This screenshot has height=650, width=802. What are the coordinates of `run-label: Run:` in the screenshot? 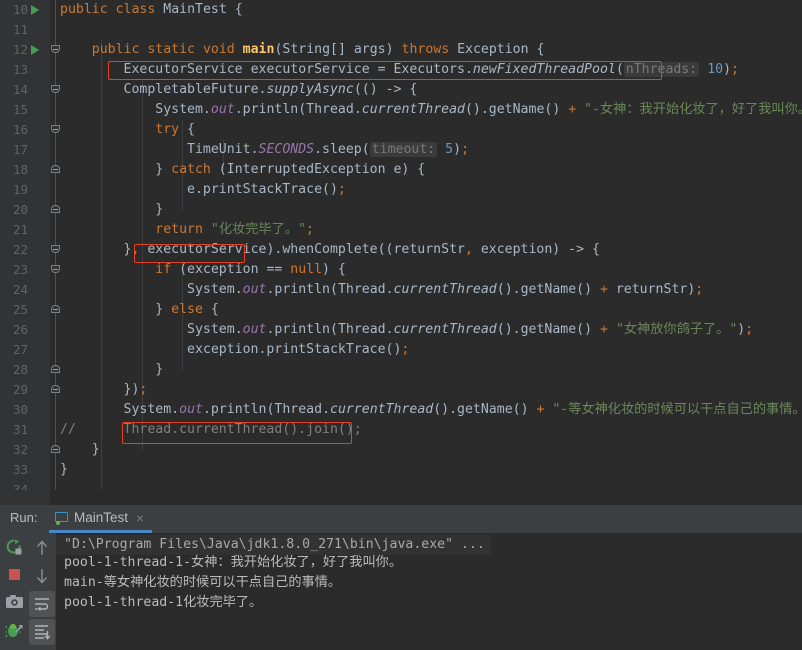 It's located at (24, 517).